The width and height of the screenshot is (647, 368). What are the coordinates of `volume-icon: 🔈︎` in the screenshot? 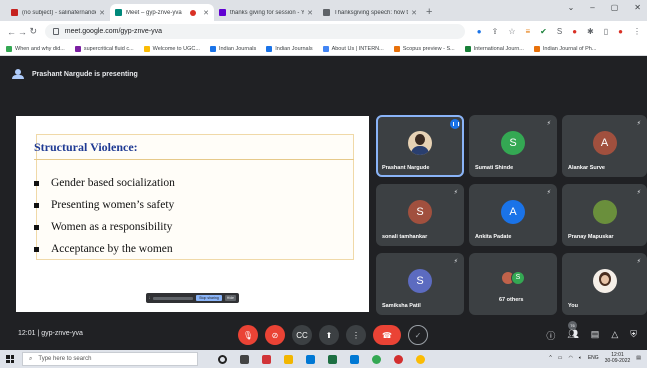 It's located at (580, 358).